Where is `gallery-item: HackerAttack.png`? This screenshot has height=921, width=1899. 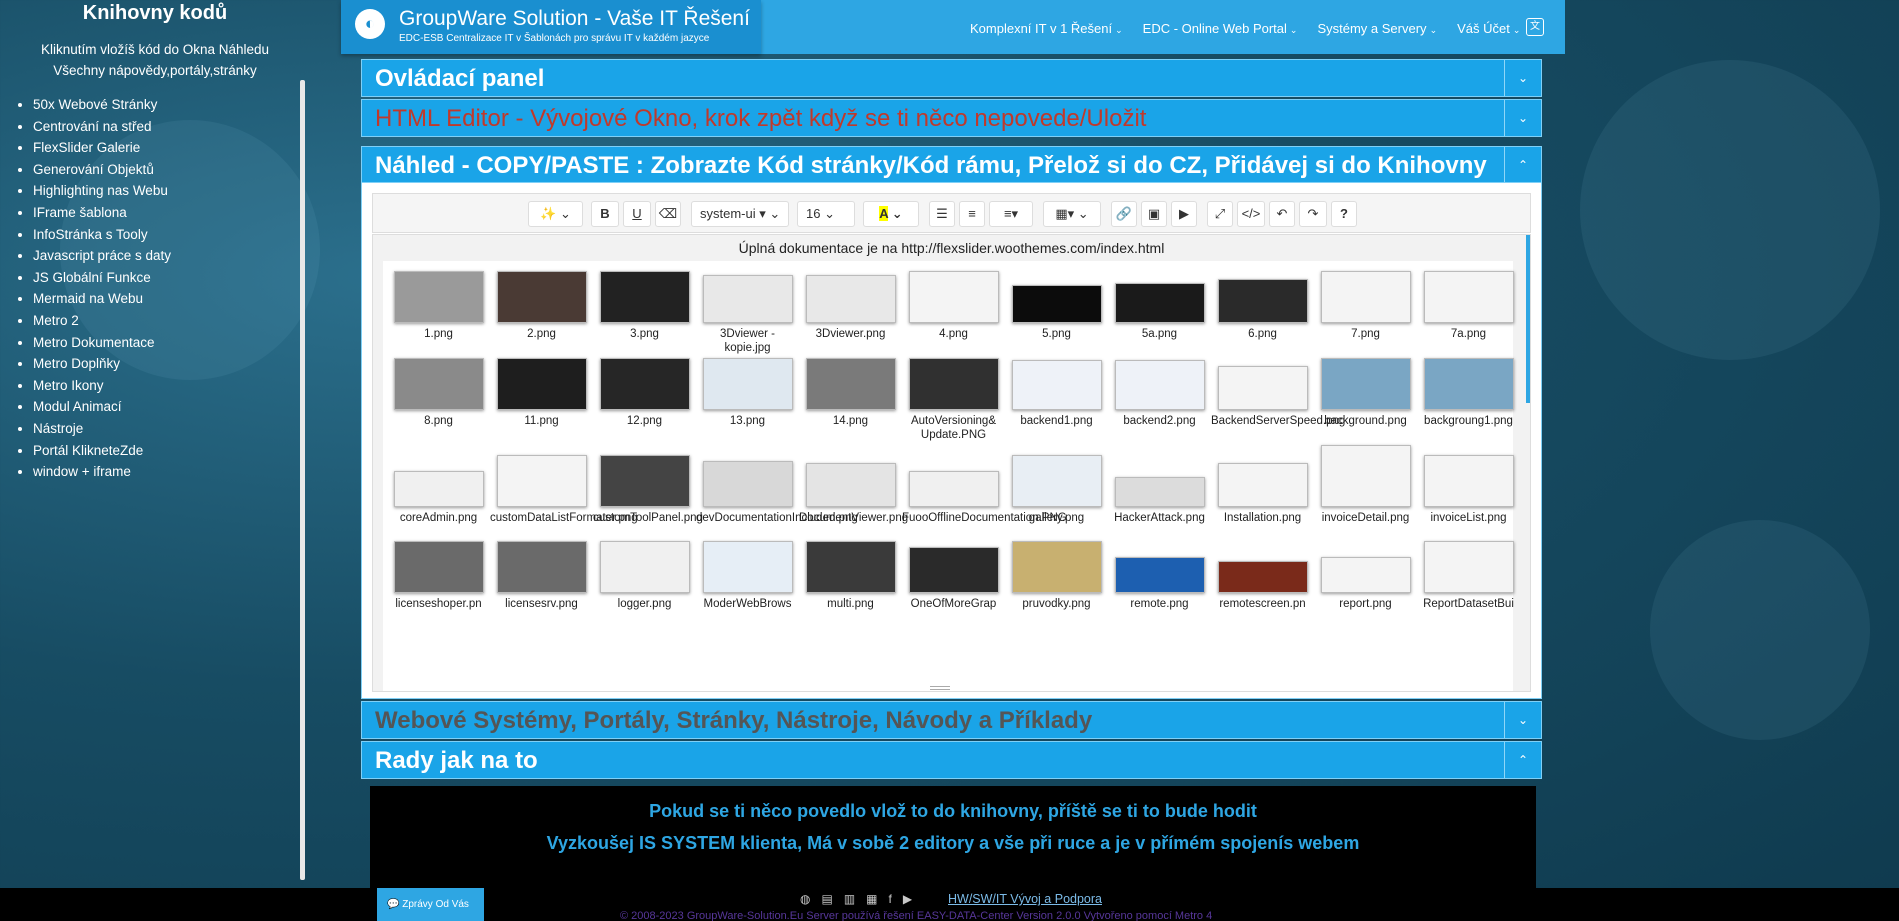
gallery-item: HackerAttack.png is located at coordinates (1159, 488).